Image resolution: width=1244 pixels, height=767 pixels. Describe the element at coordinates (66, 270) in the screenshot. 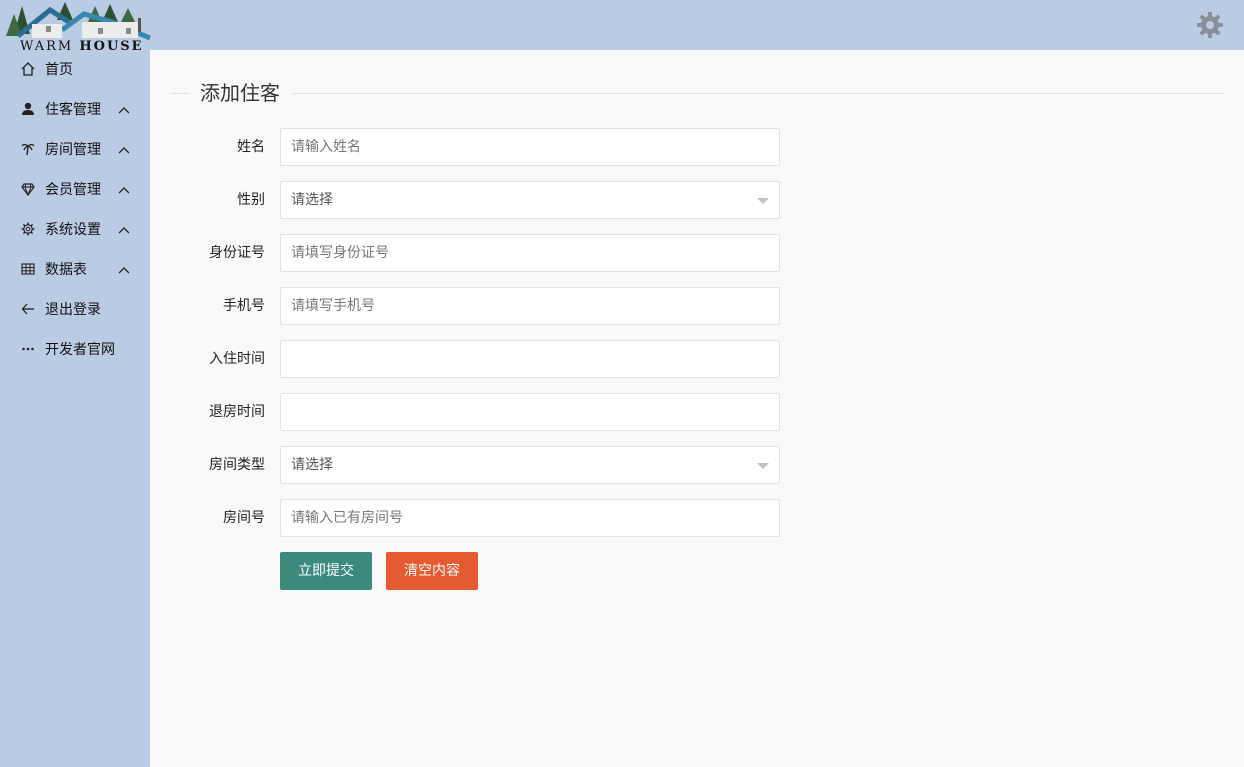

I see `sidebar-item-label: 数据表` at that location.